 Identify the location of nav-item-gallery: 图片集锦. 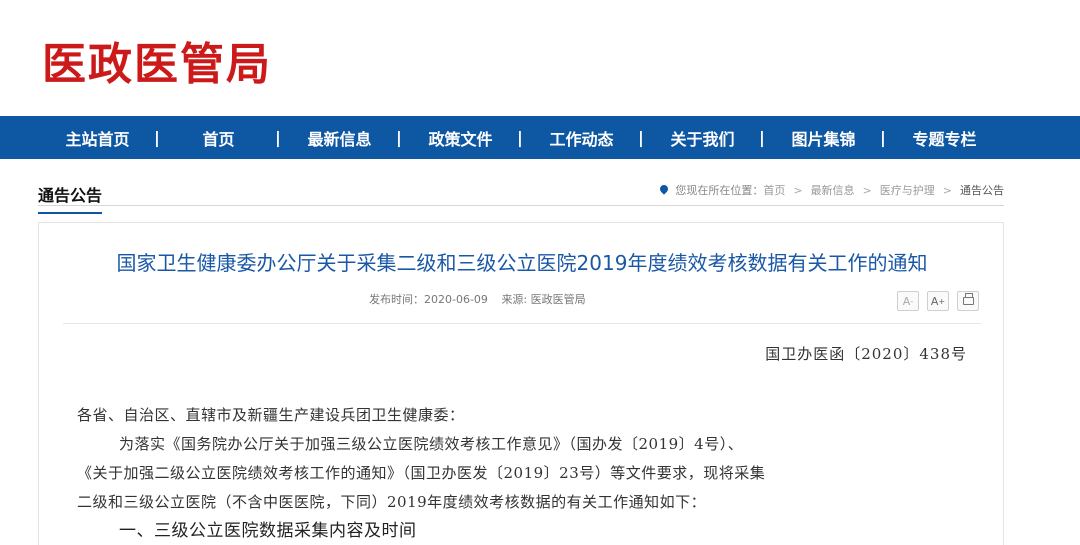
(823, 138).